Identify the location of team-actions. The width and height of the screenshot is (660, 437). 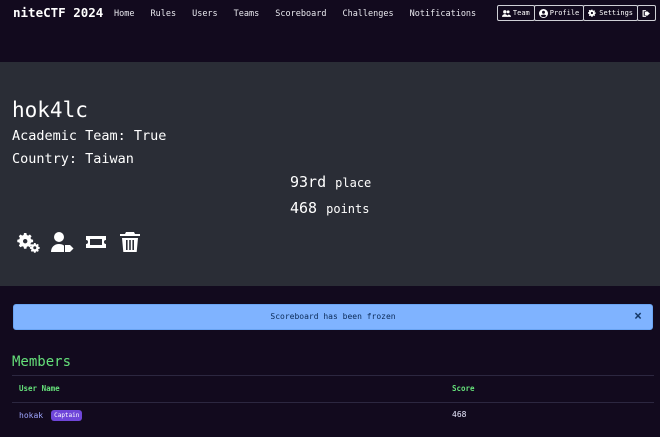
(84, 242).